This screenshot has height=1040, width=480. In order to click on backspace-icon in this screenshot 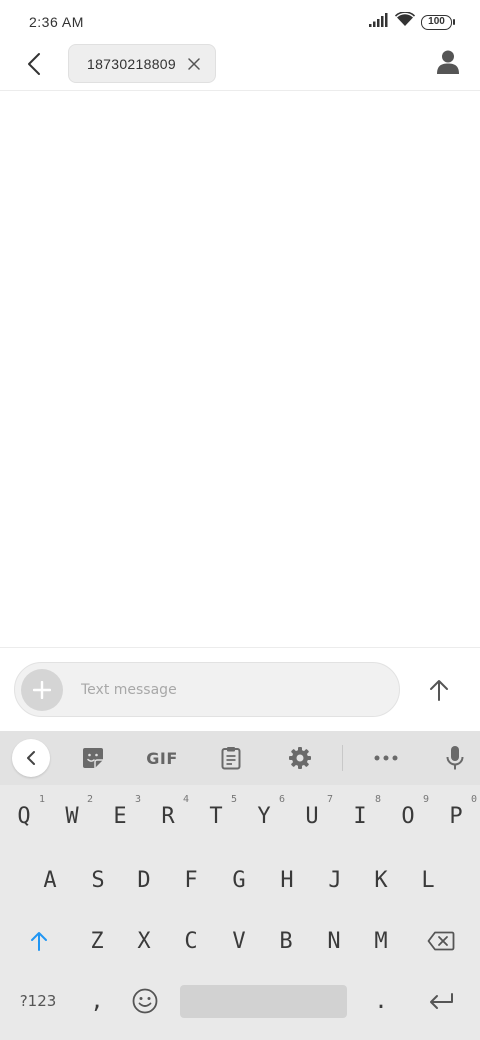, I will do `click(441, 941)`.